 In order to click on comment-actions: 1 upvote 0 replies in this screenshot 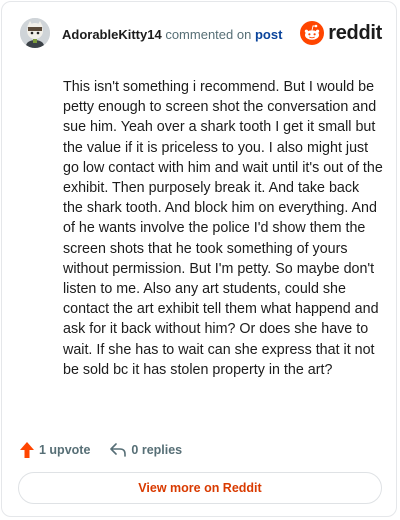, I will do `click(101, 450)`.